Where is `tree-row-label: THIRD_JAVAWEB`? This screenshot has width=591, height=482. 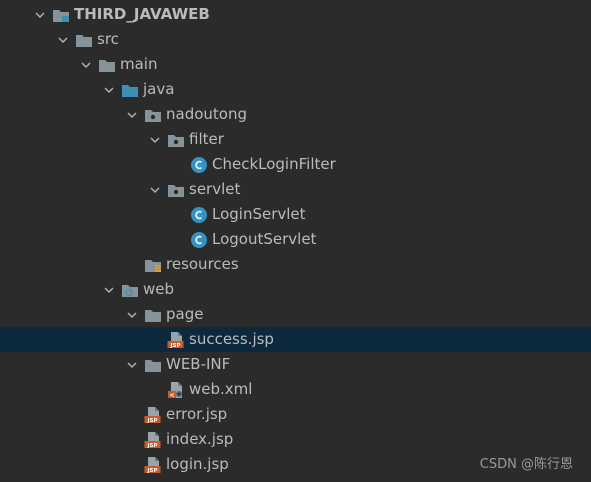
tree-row-label: THIRD_JAVAWEB is located at coordinates (142, 14).